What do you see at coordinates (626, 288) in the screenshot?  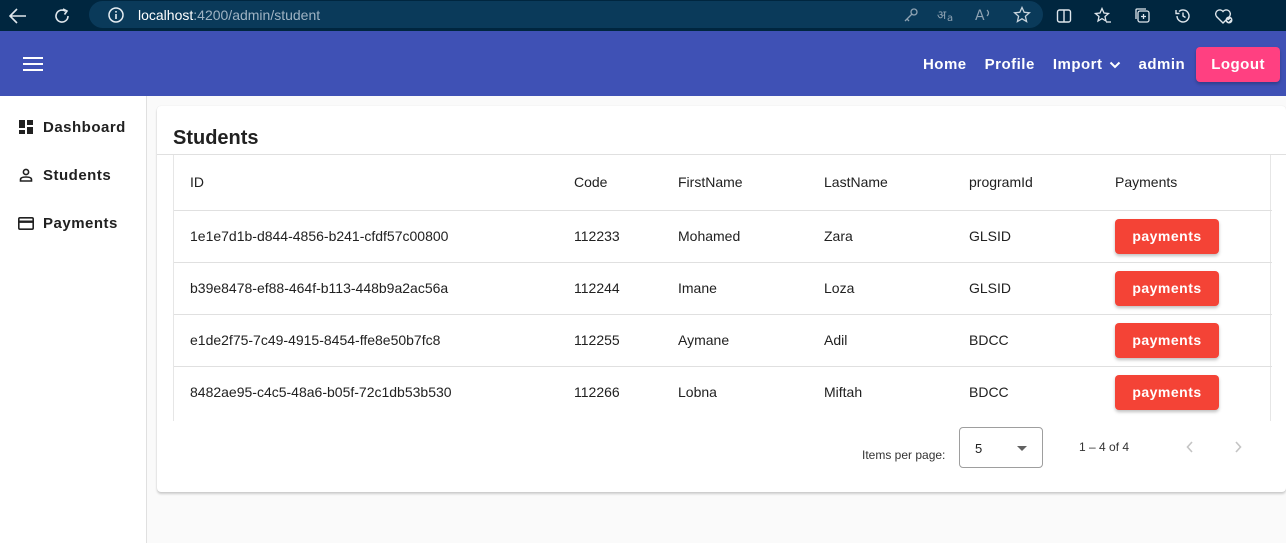 I see `cell-code: 112244` at bounding box center [626, 288].